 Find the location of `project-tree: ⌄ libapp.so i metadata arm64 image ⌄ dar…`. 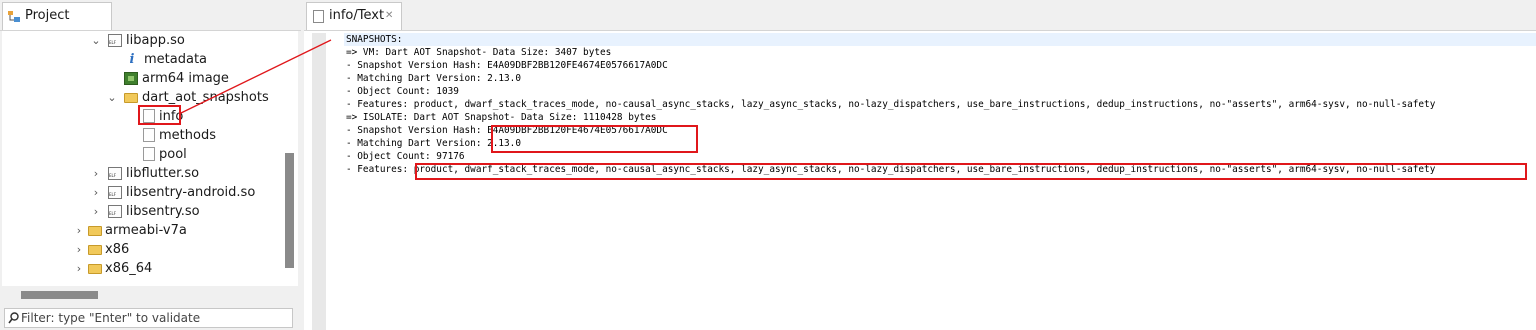

project-tree: ⌄ libapp.so i metadata arm64 image ⌄ dar… is located at coordinates (150, 158).